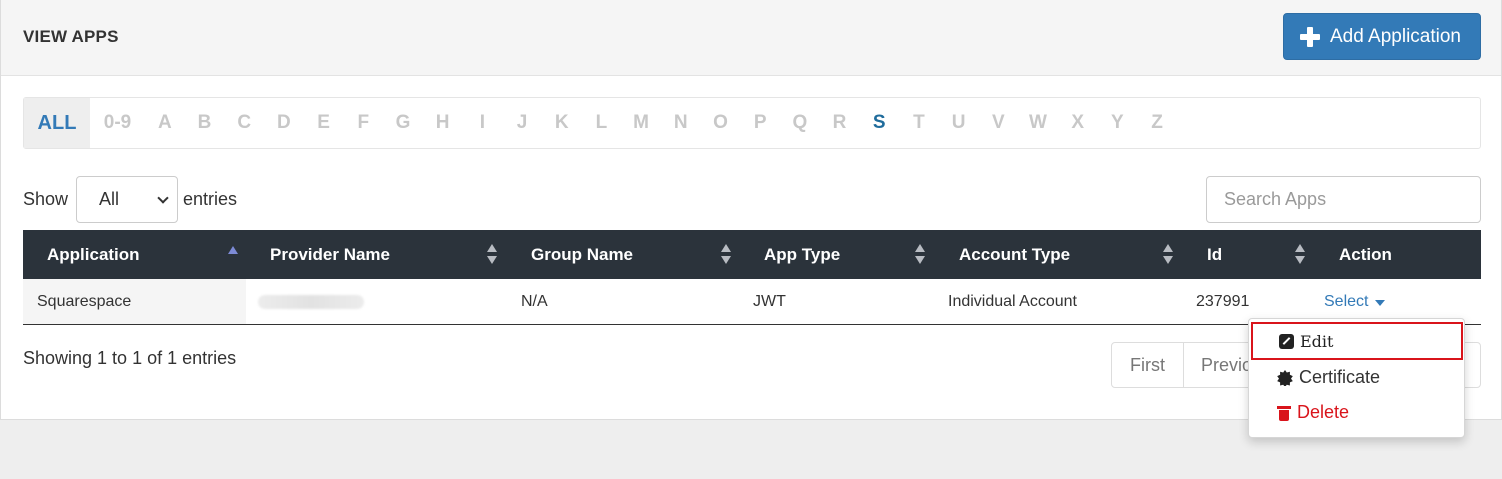 The height and width of the screenshot is (479, 1502). I want to click on sort-ascending-icon, so click(233, 250).